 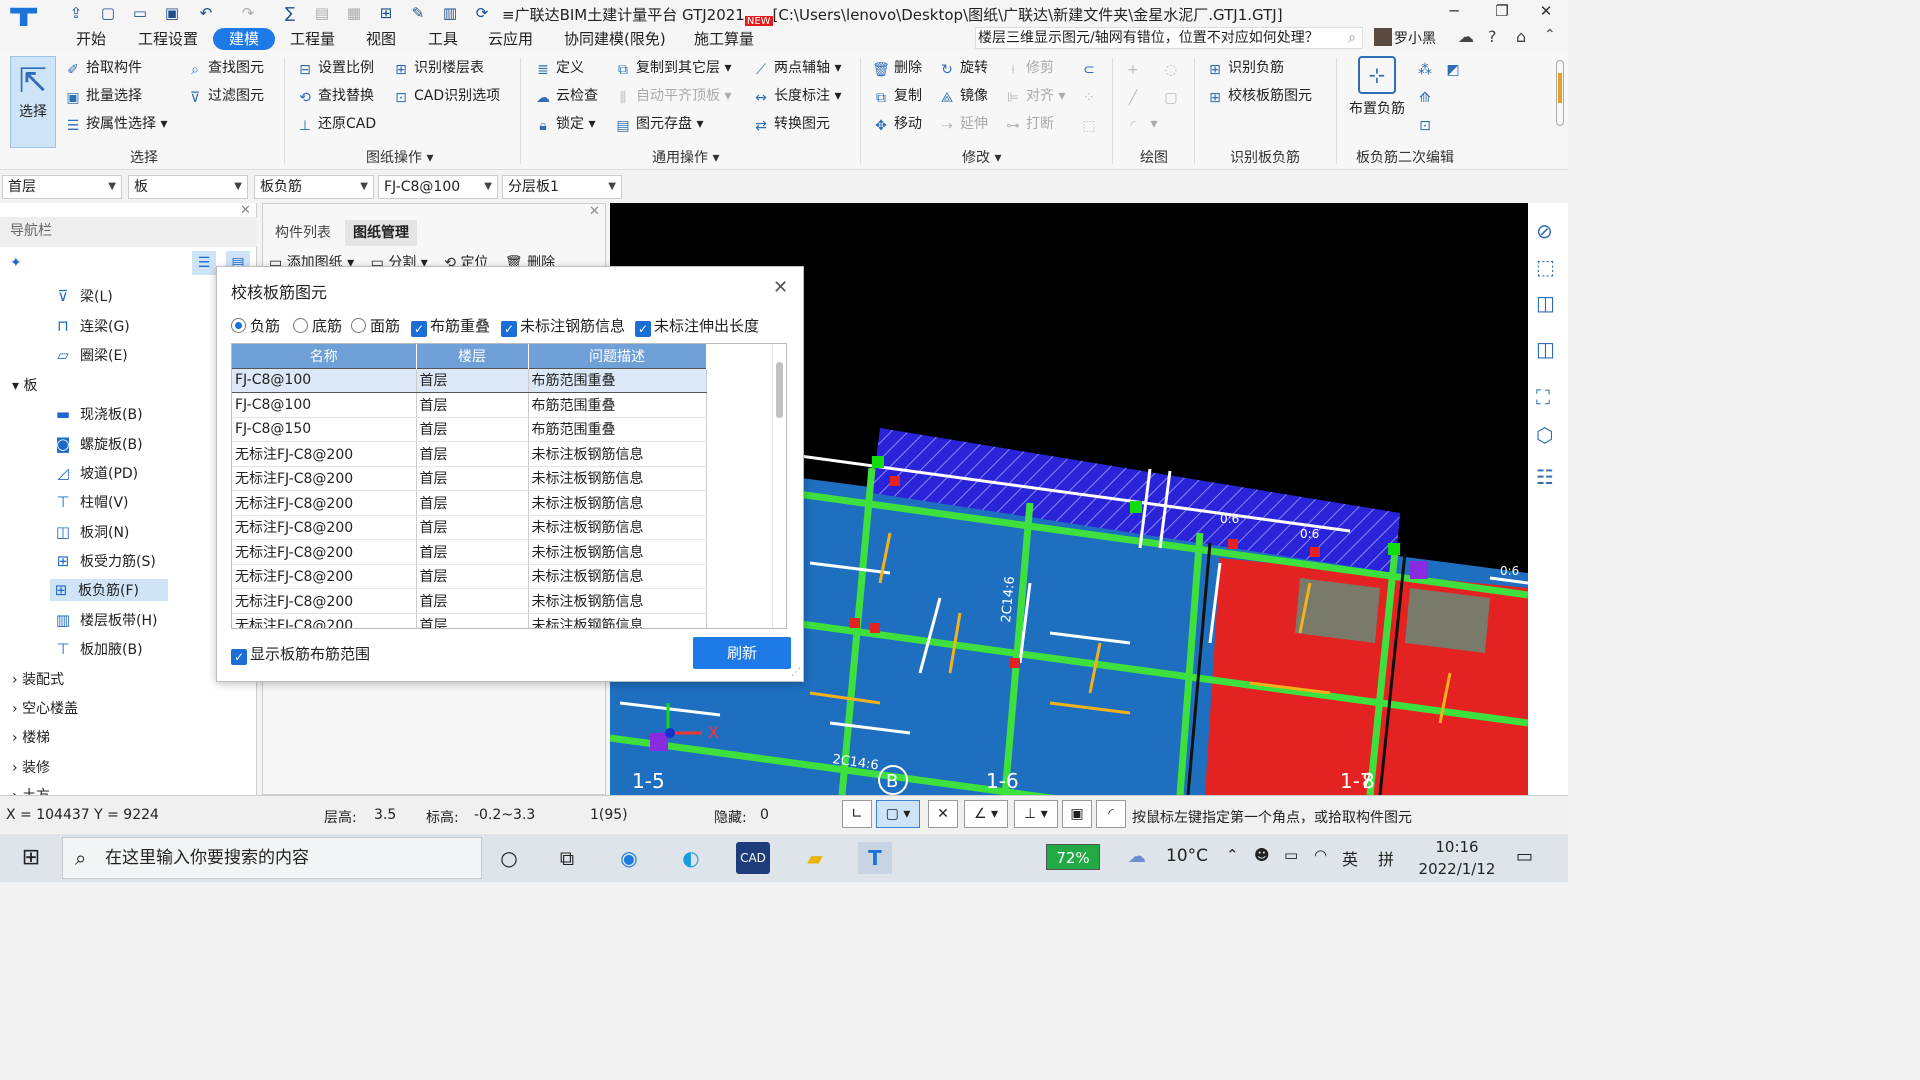 I want to click on ribbon-scroll, so click(x=1560, y=93).